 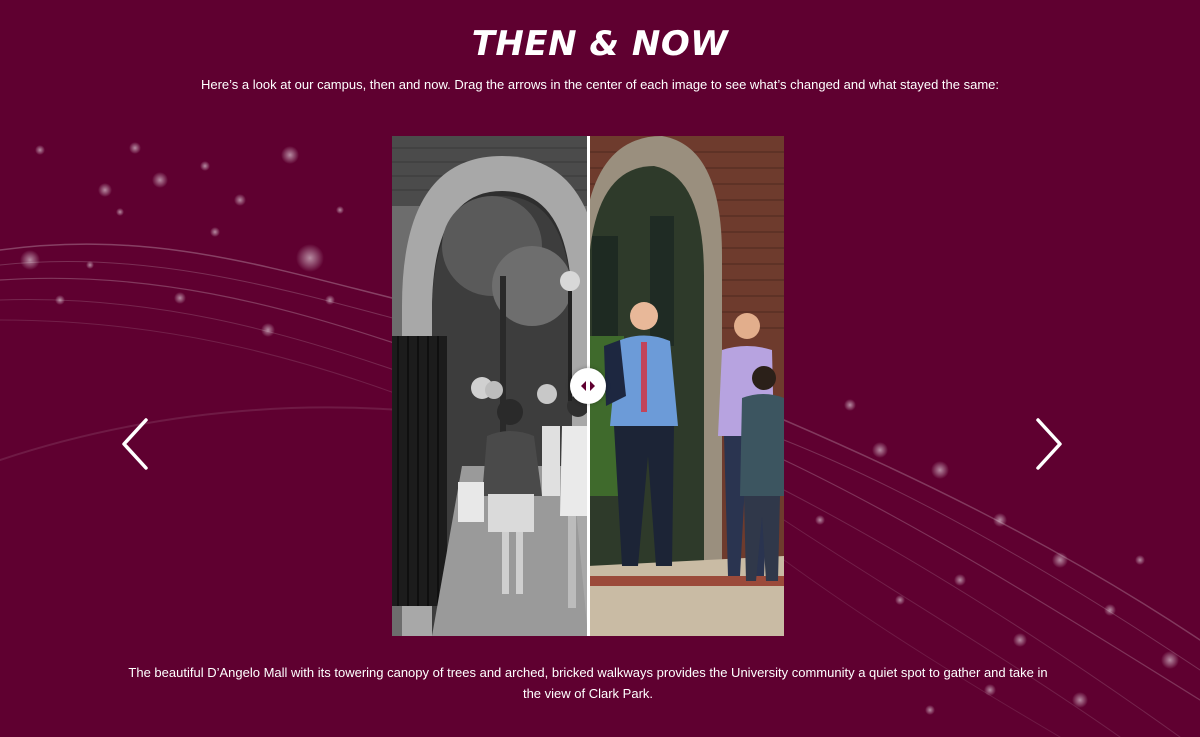 I want to click on chevron-left-icon, so click(x=135, y=444).